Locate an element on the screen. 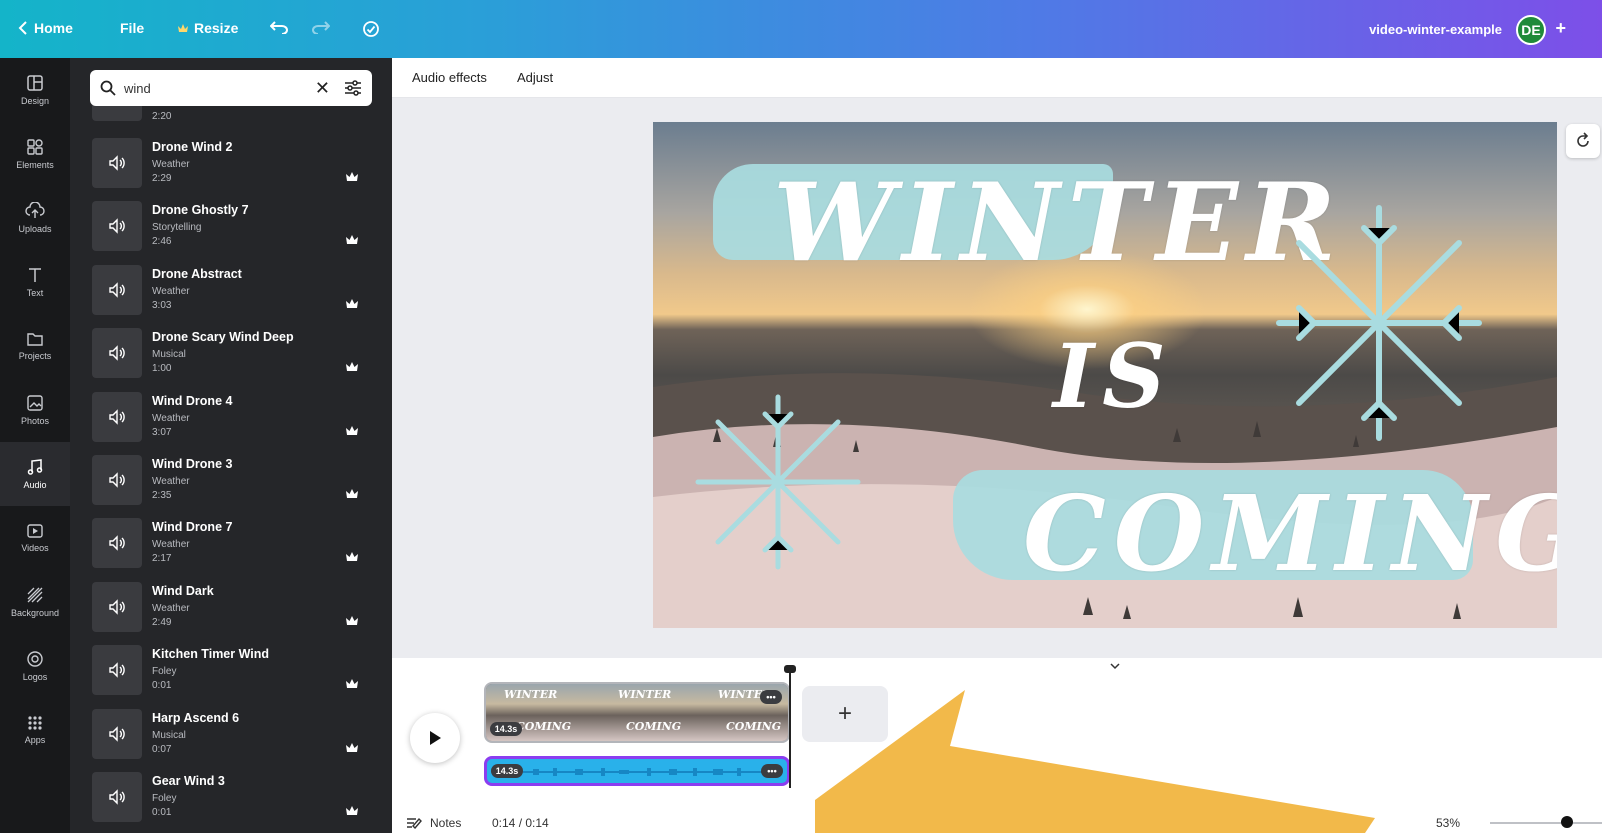  add-collaborator-button: + is located at coordinates (1560, 28).